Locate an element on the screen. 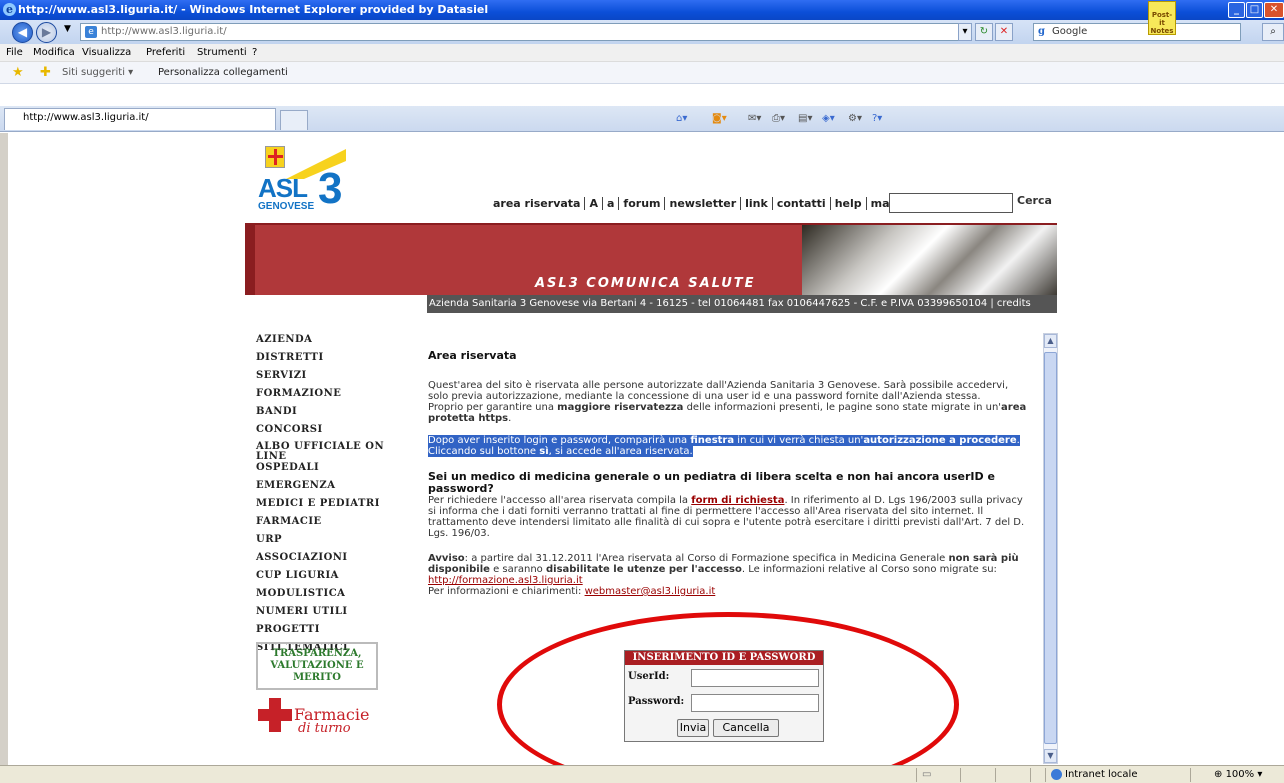 The image size is (1284, 783). menu-file: File is located at coordinates (14, 52).